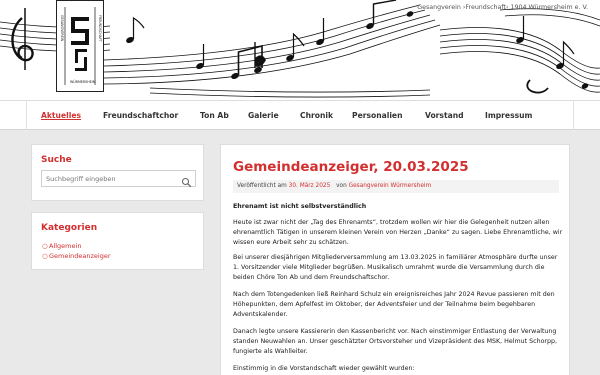 The image size is (600, 375). Describe the element at coordinates (390, 186) in the screenshot. I see `author-link: Gesangverein Würmersheim` at that location.